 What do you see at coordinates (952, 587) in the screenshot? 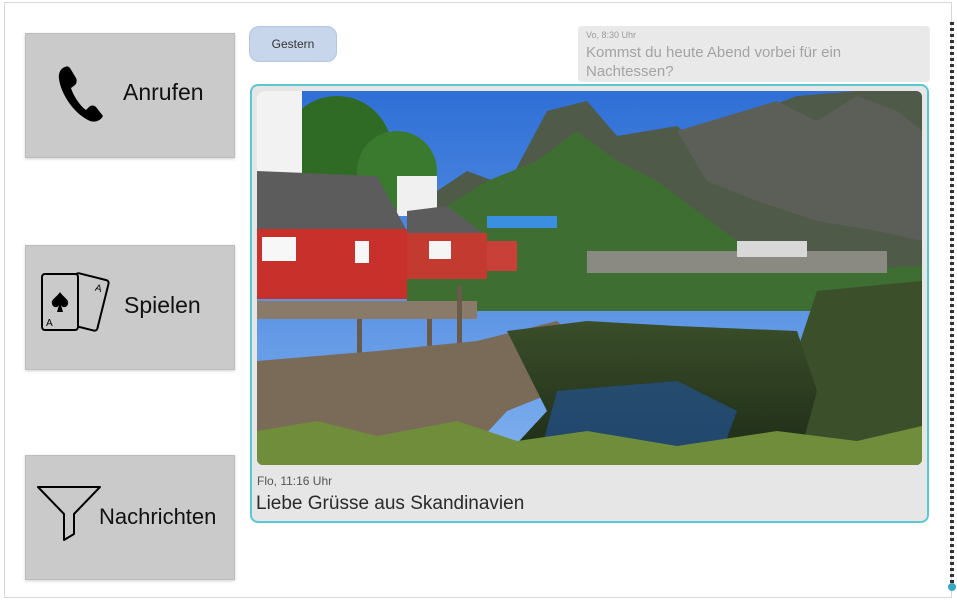
I see `scrollbar-thumb` at bounding box center [952, 587].